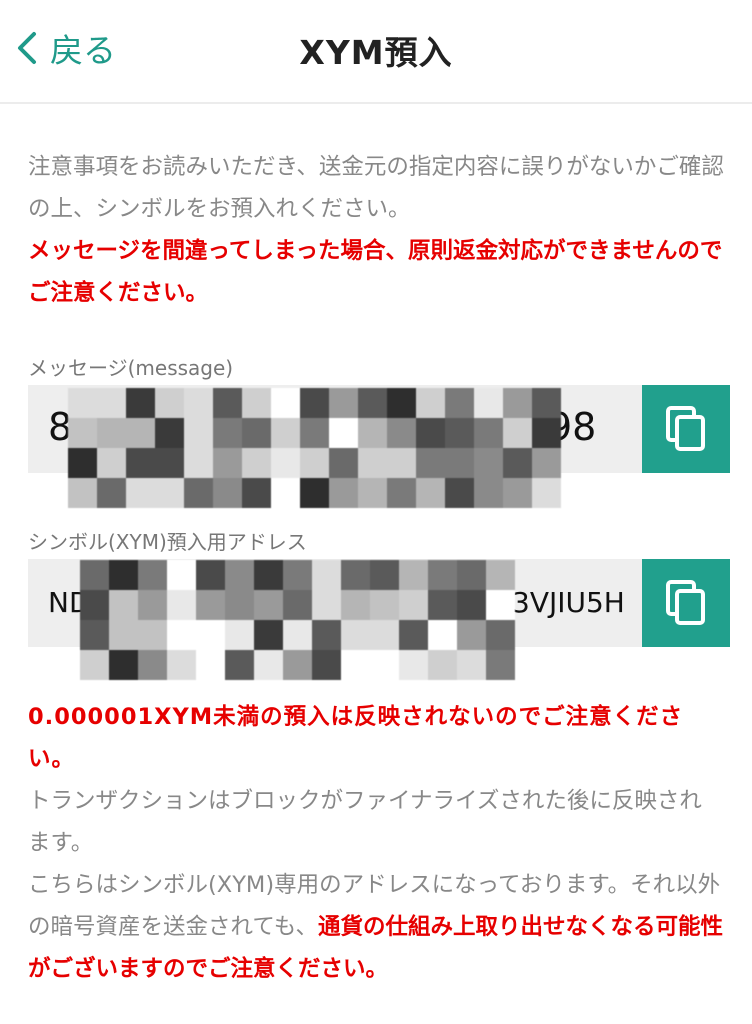 The height and width of the screenshot is (1024, 752). I want to click on header: 戻る XYM預入, so click(376, 52).